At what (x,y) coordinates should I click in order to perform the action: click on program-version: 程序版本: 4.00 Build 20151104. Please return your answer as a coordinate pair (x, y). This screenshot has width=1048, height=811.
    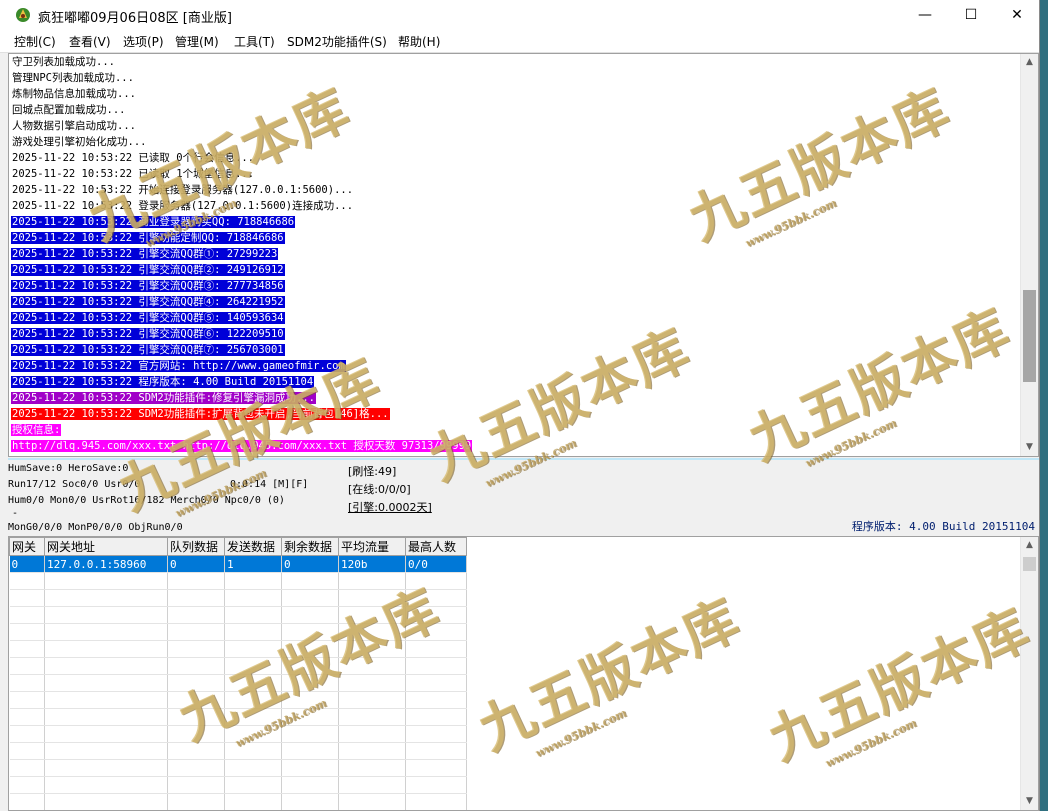
    Looking at the image, I should click on (943, 526).